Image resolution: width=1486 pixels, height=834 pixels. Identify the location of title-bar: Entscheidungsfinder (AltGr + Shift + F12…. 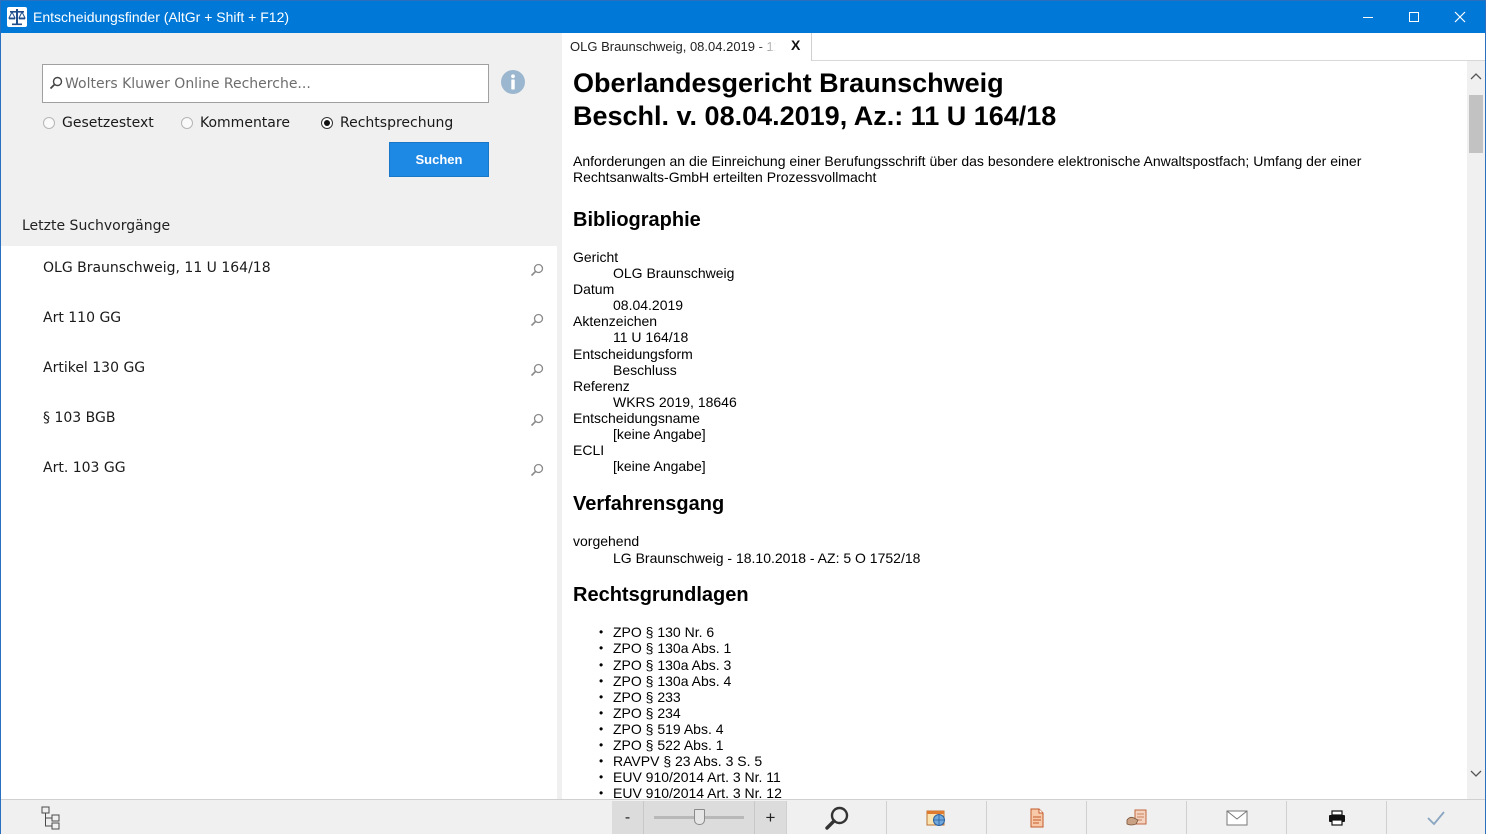
(743, 17).